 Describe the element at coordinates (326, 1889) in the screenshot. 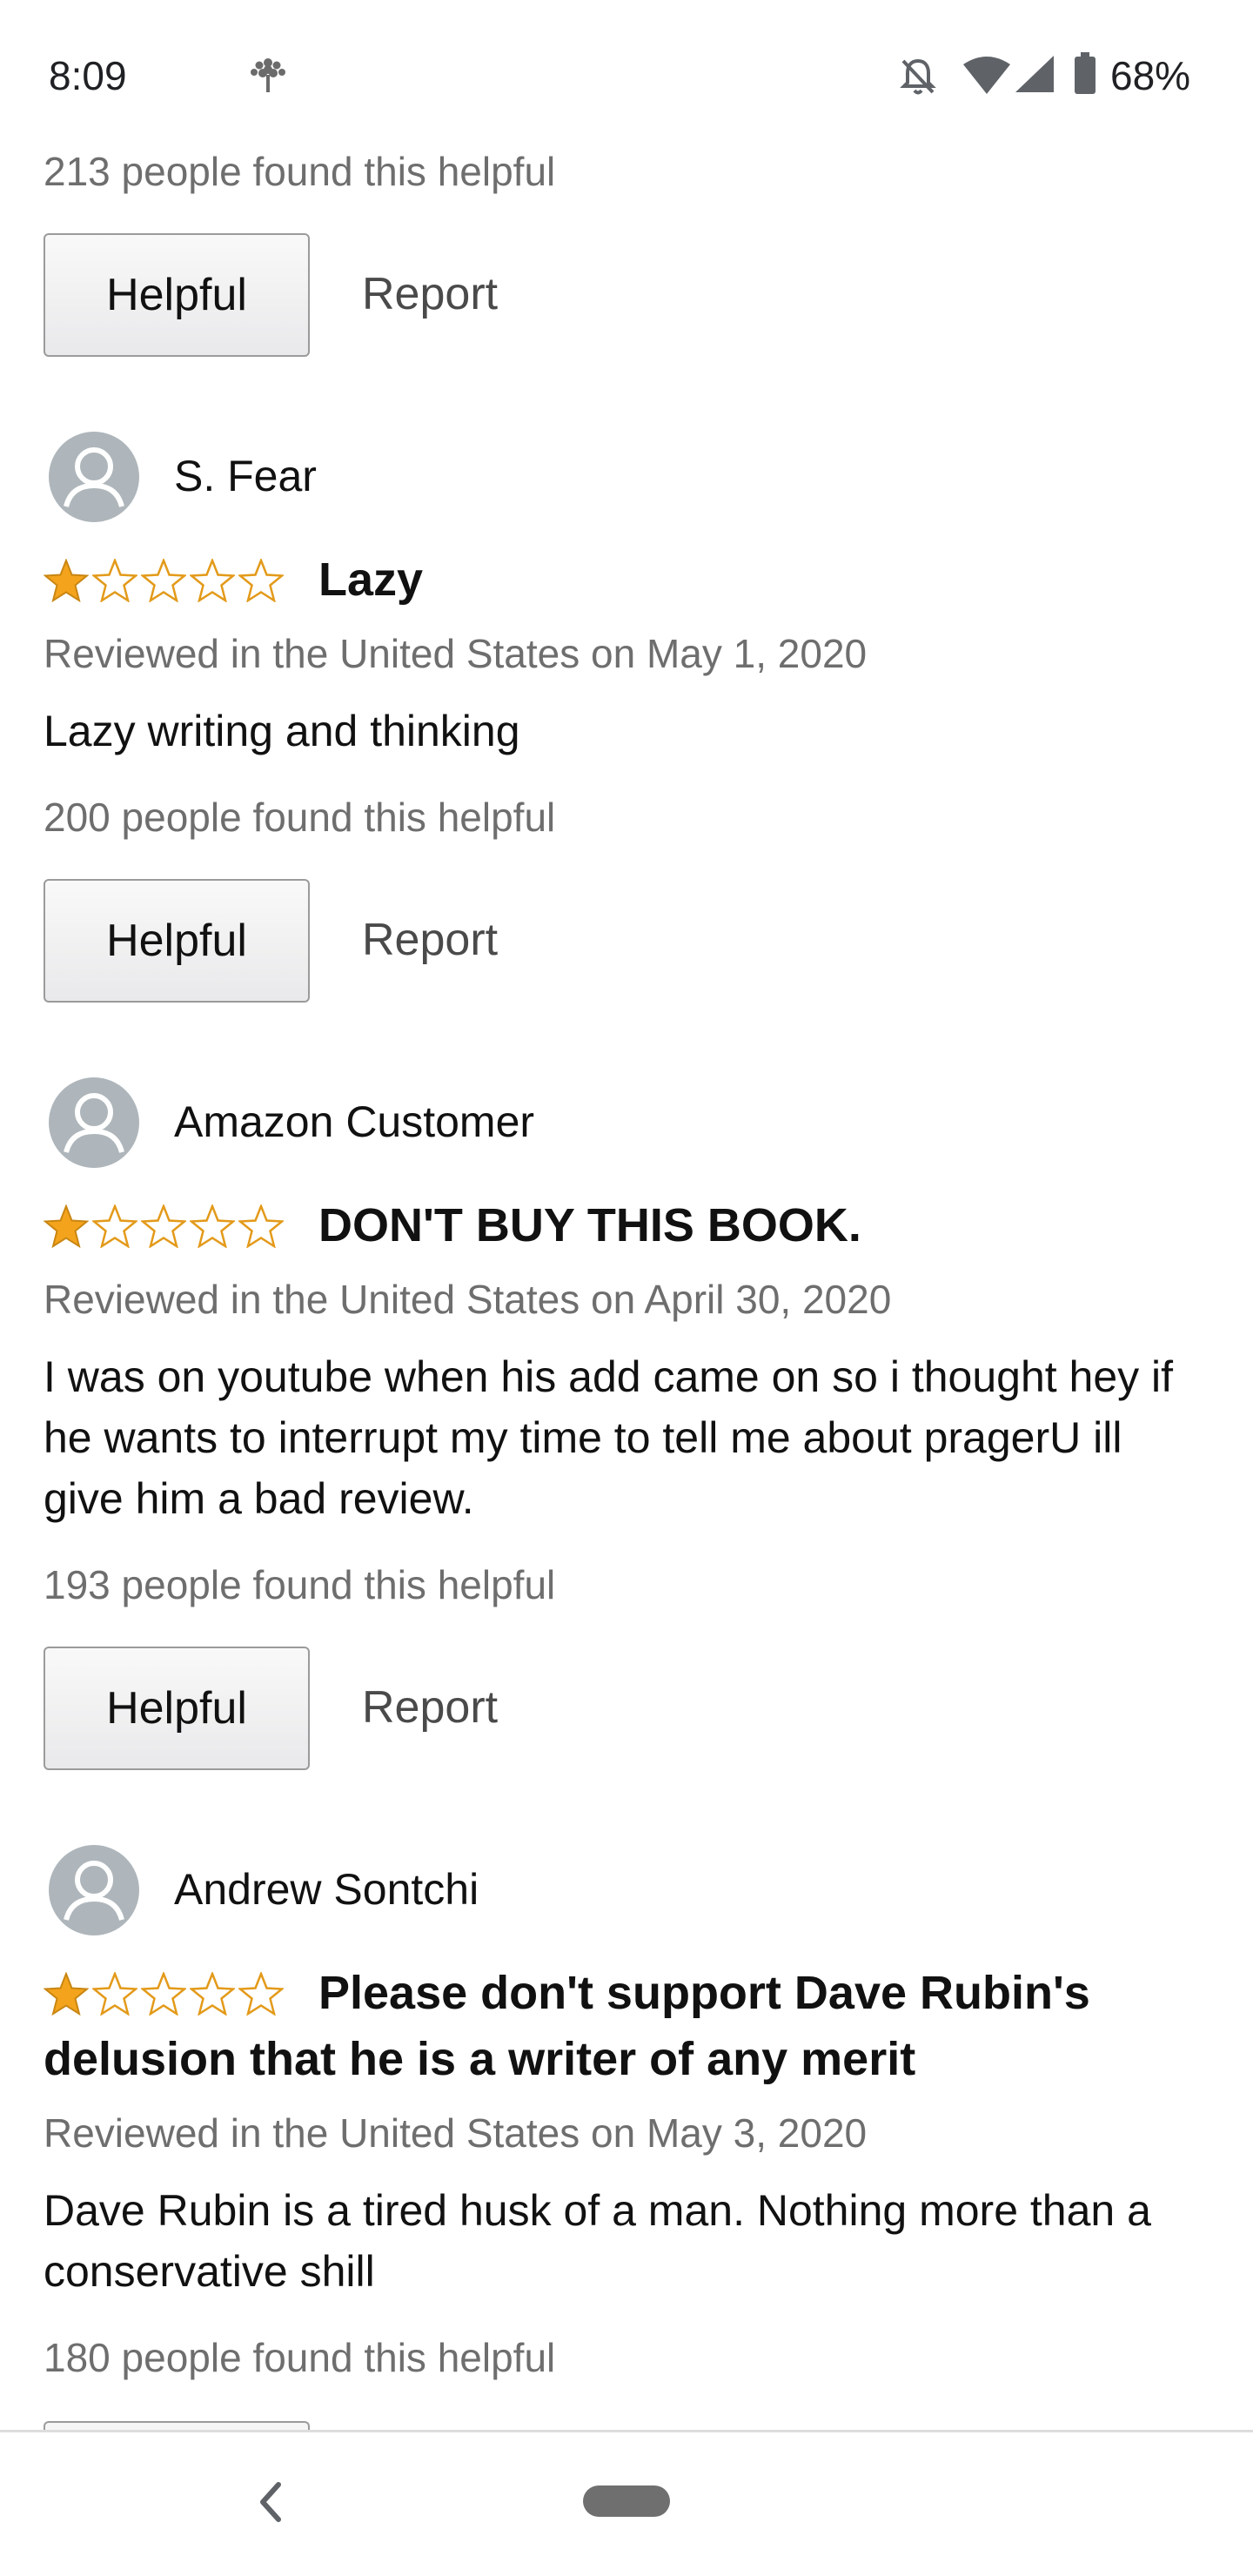

I see `reviewer-name: Andrew Sontchi` at that location.